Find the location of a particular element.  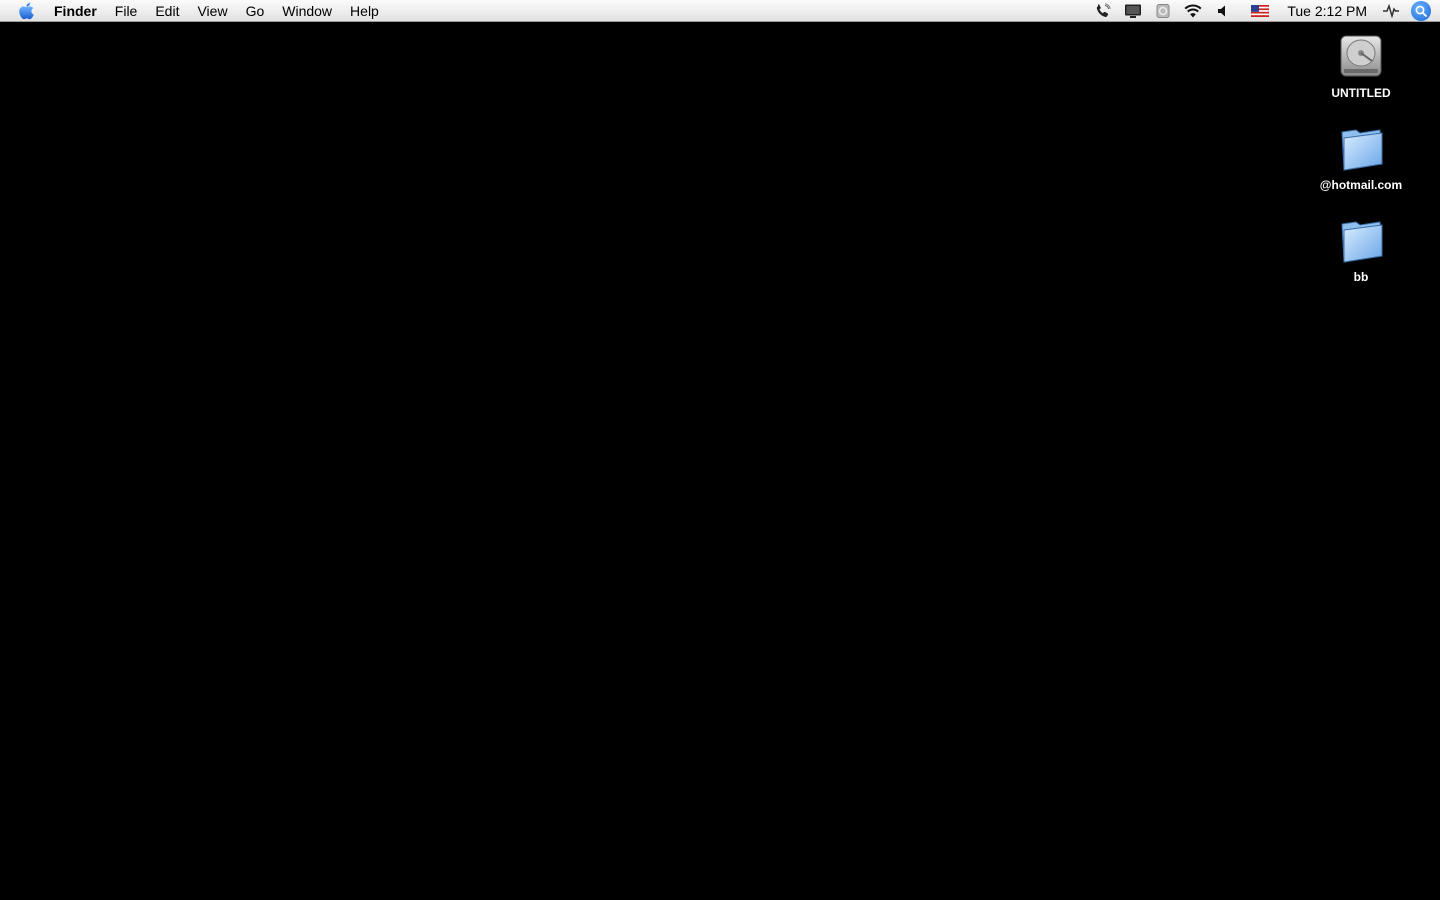

sync-icon is located at coordinates (1163, 11).